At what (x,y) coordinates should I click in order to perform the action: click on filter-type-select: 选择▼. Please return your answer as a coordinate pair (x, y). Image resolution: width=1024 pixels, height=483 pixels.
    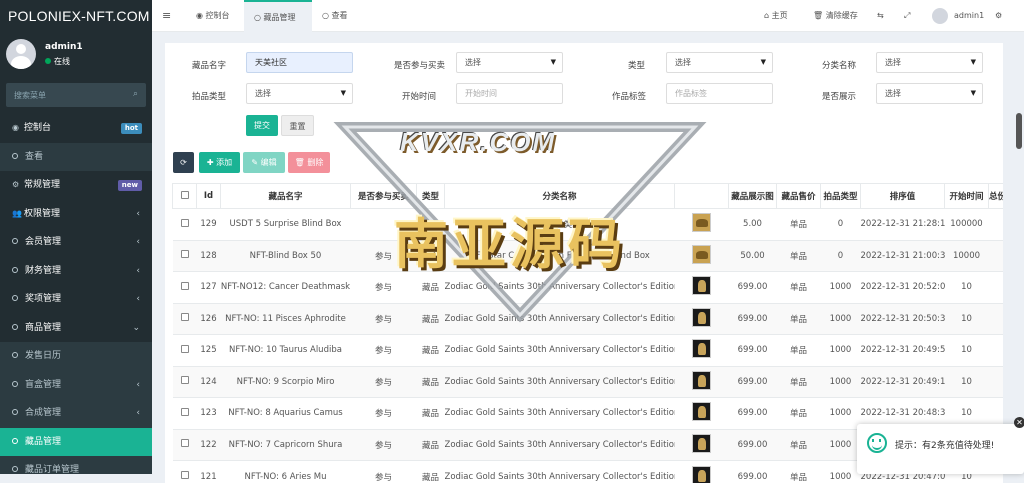
    Looking at the image, I should click on (719, 62).